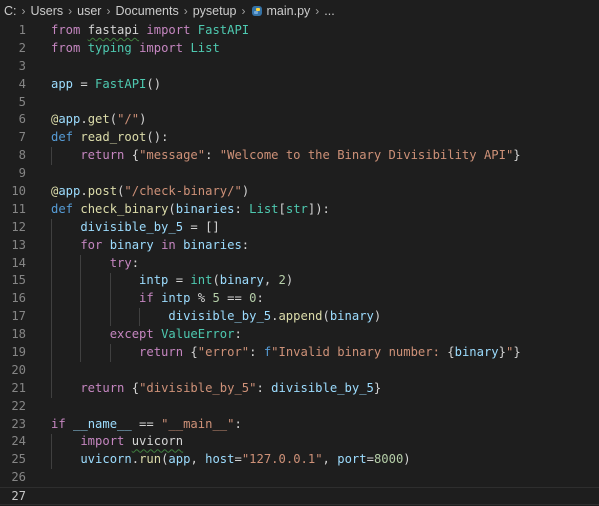  Describe the element at coordinates (150, 192) in the screenshot. I see `code-text: @app.post("/check-binary/")` at that location.